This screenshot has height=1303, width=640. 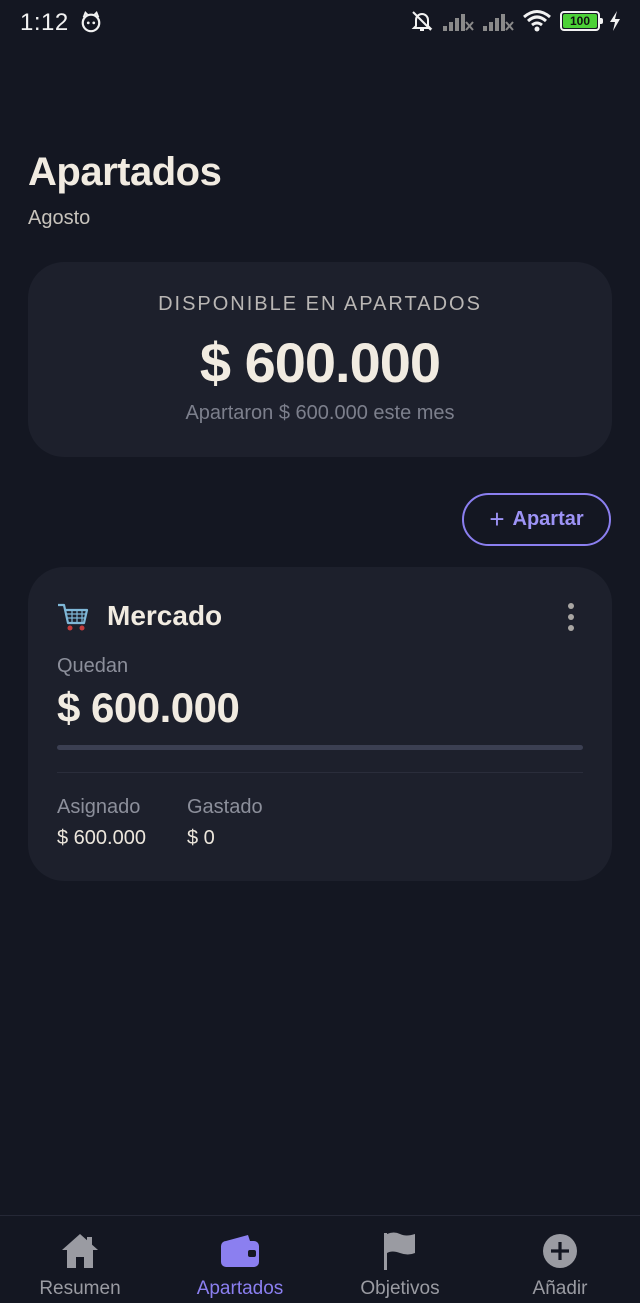 What do you see at coordinates (320, 772) in the screenshot?
I see `divider` at bounding box center [320, 772].